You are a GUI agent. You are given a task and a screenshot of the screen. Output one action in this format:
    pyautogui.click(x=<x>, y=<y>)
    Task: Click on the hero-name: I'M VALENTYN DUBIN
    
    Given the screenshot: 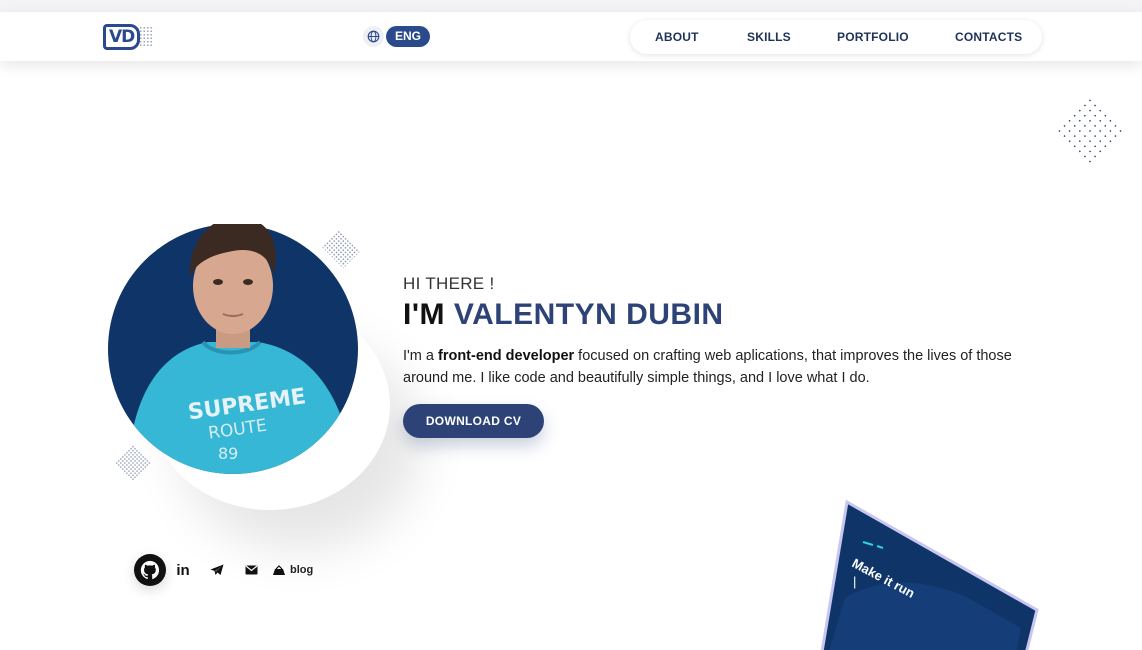 What is the action you would take?
    pyautogui.click(x=563, y=315)
    